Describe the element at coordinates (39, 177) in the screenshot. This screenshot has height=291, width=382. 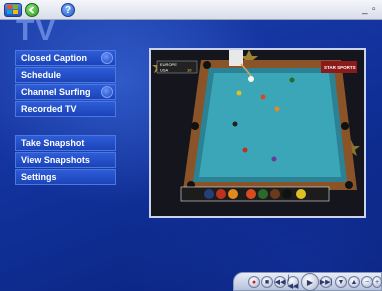
I see `menu-item-label: Settings` at that location.